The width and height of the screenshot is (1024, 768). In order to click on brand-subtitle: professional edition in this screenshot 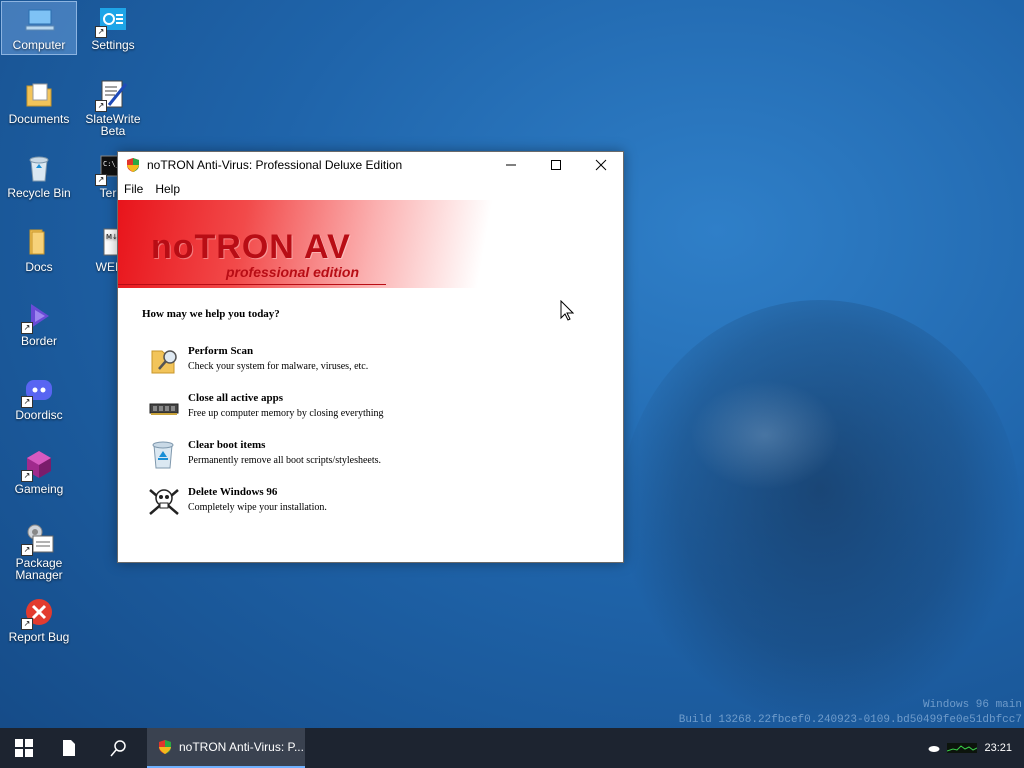, I will do `click(293, 272)`.